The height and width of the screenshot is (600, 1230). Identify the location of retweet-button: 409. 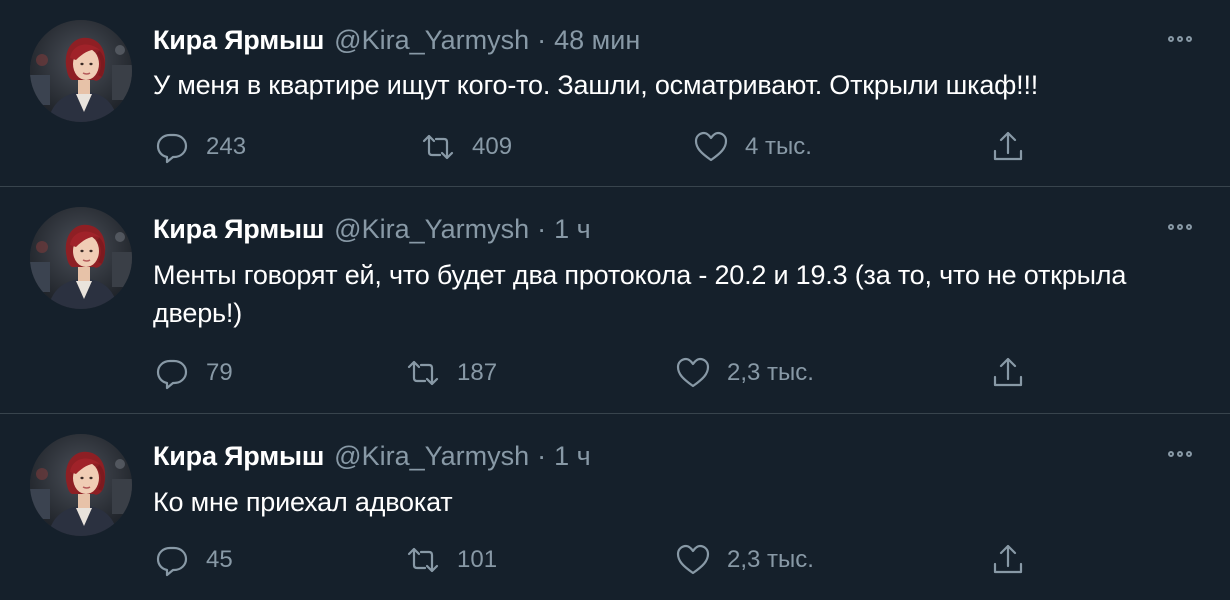
(466, 147).